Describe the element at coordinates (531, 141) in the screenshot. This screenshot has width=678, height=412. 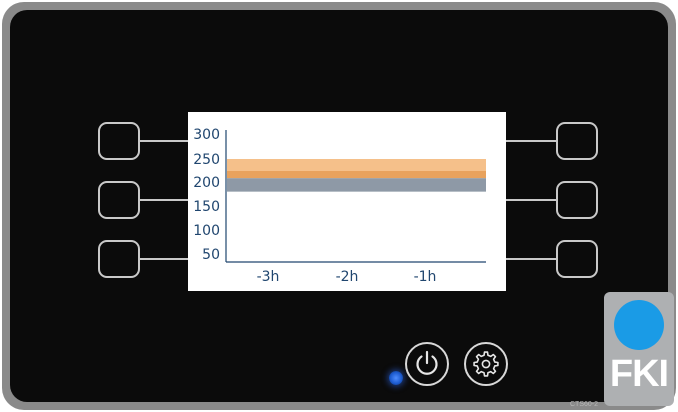
I see `right-softkey-1-lead` at that location.